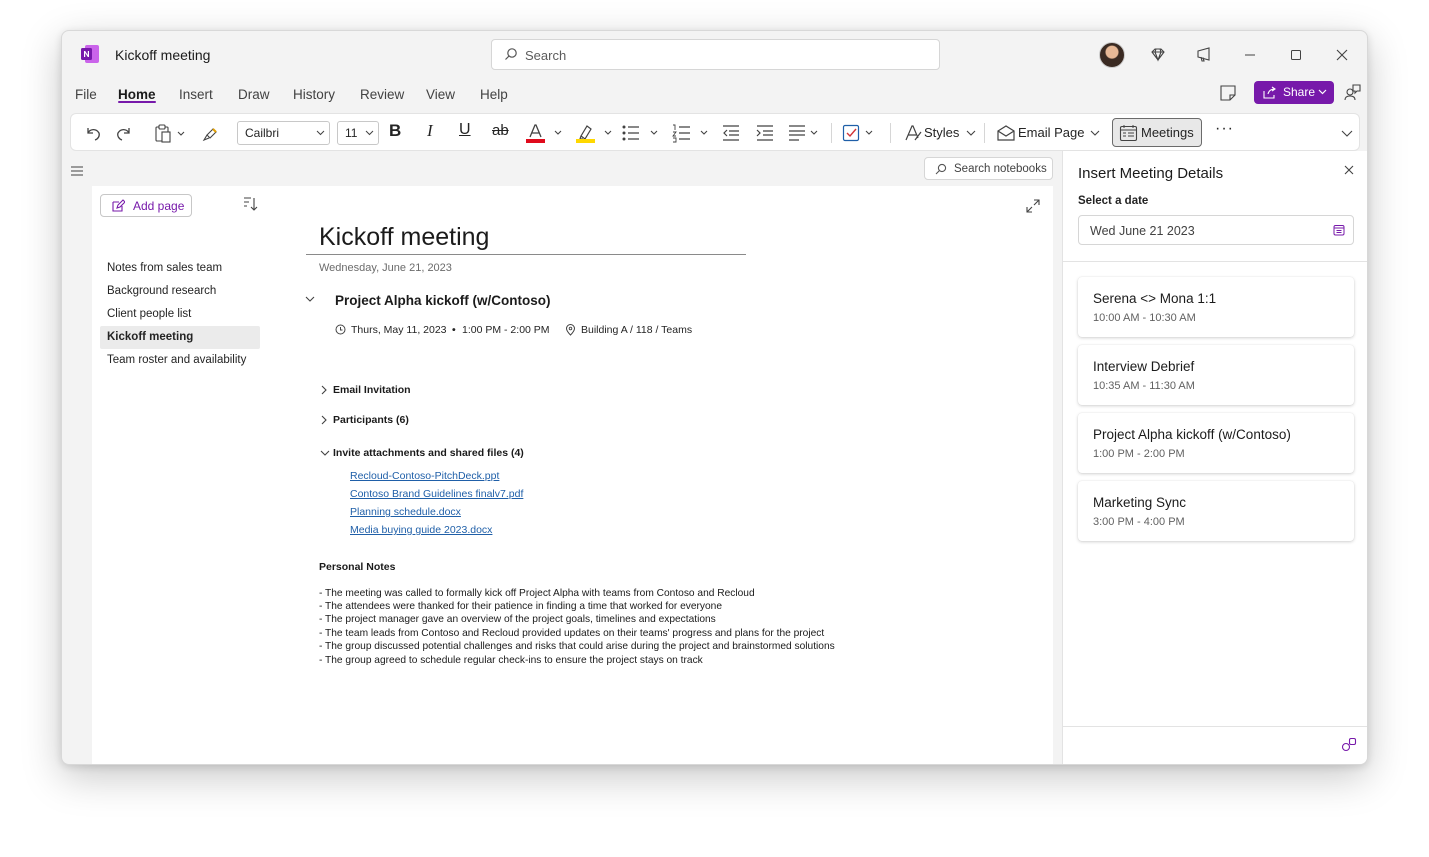 The width and height of the screenshot is (1429, 857). Describe the element at coordinates (124, 133) in the screenshot. I see `redo-icon` at that location.